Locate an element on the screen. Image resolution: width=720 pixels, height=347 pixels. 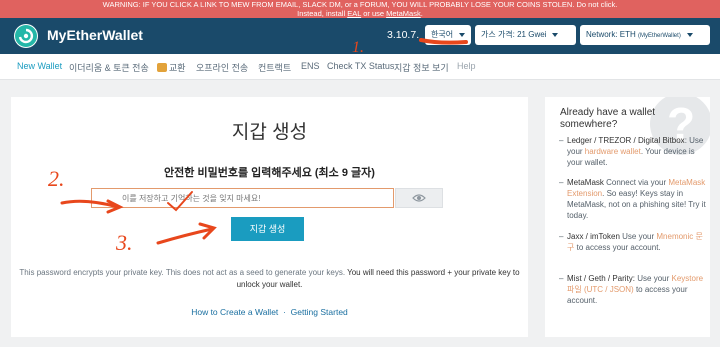
underline-stroke is located at coordinates (443, 41).